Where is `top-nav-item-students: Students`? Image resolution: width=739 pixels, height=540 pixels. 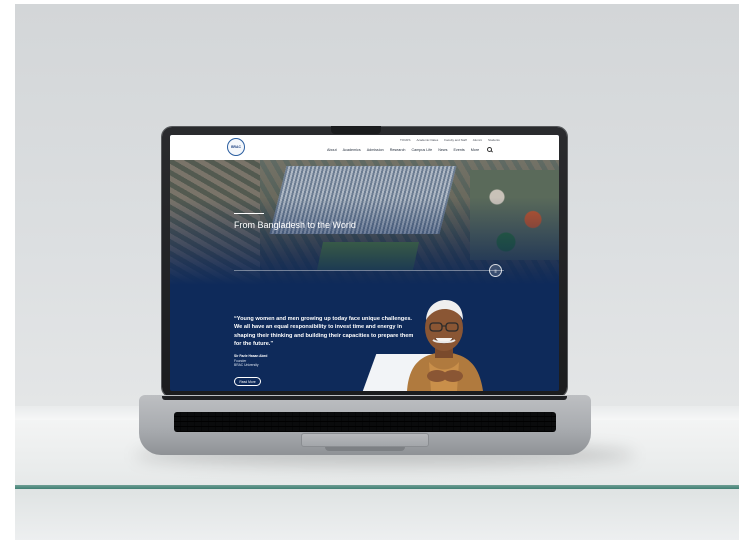 top-nav-item-students: Students is located at coordinates (494, 140).